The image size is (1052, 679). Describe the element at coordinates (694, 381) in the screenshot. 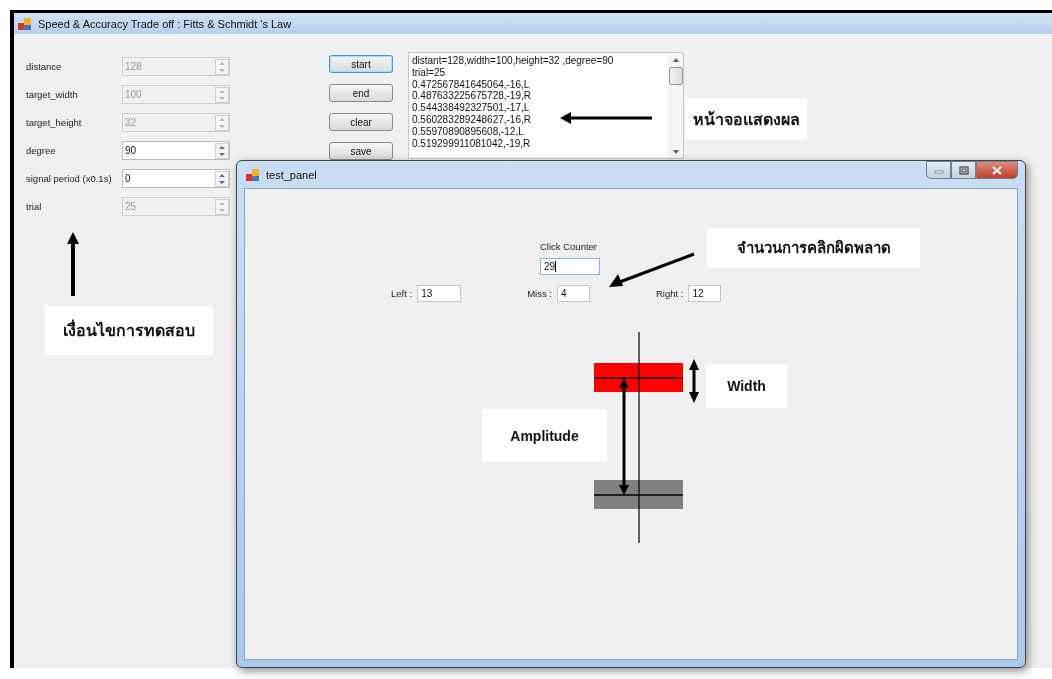

I see `width-arrow` at that location.